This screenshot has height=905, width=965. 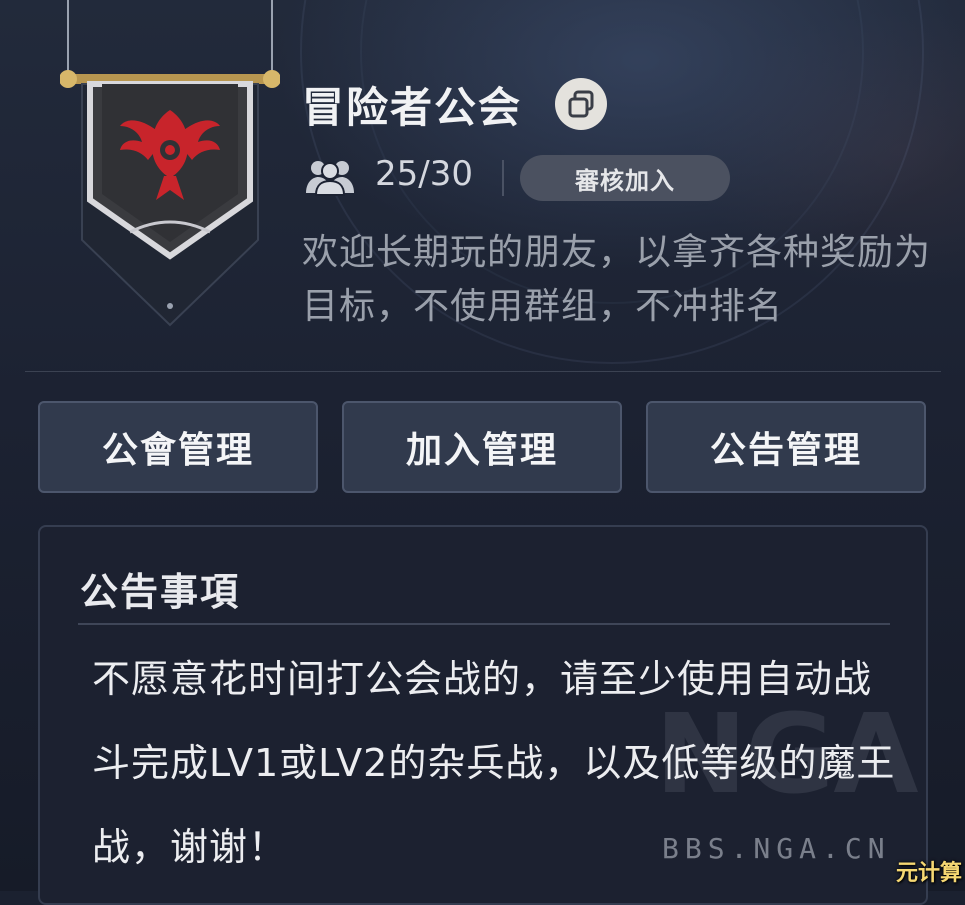 I want to click on guild-management-button: 公會管理, so click(x=178, y=447).